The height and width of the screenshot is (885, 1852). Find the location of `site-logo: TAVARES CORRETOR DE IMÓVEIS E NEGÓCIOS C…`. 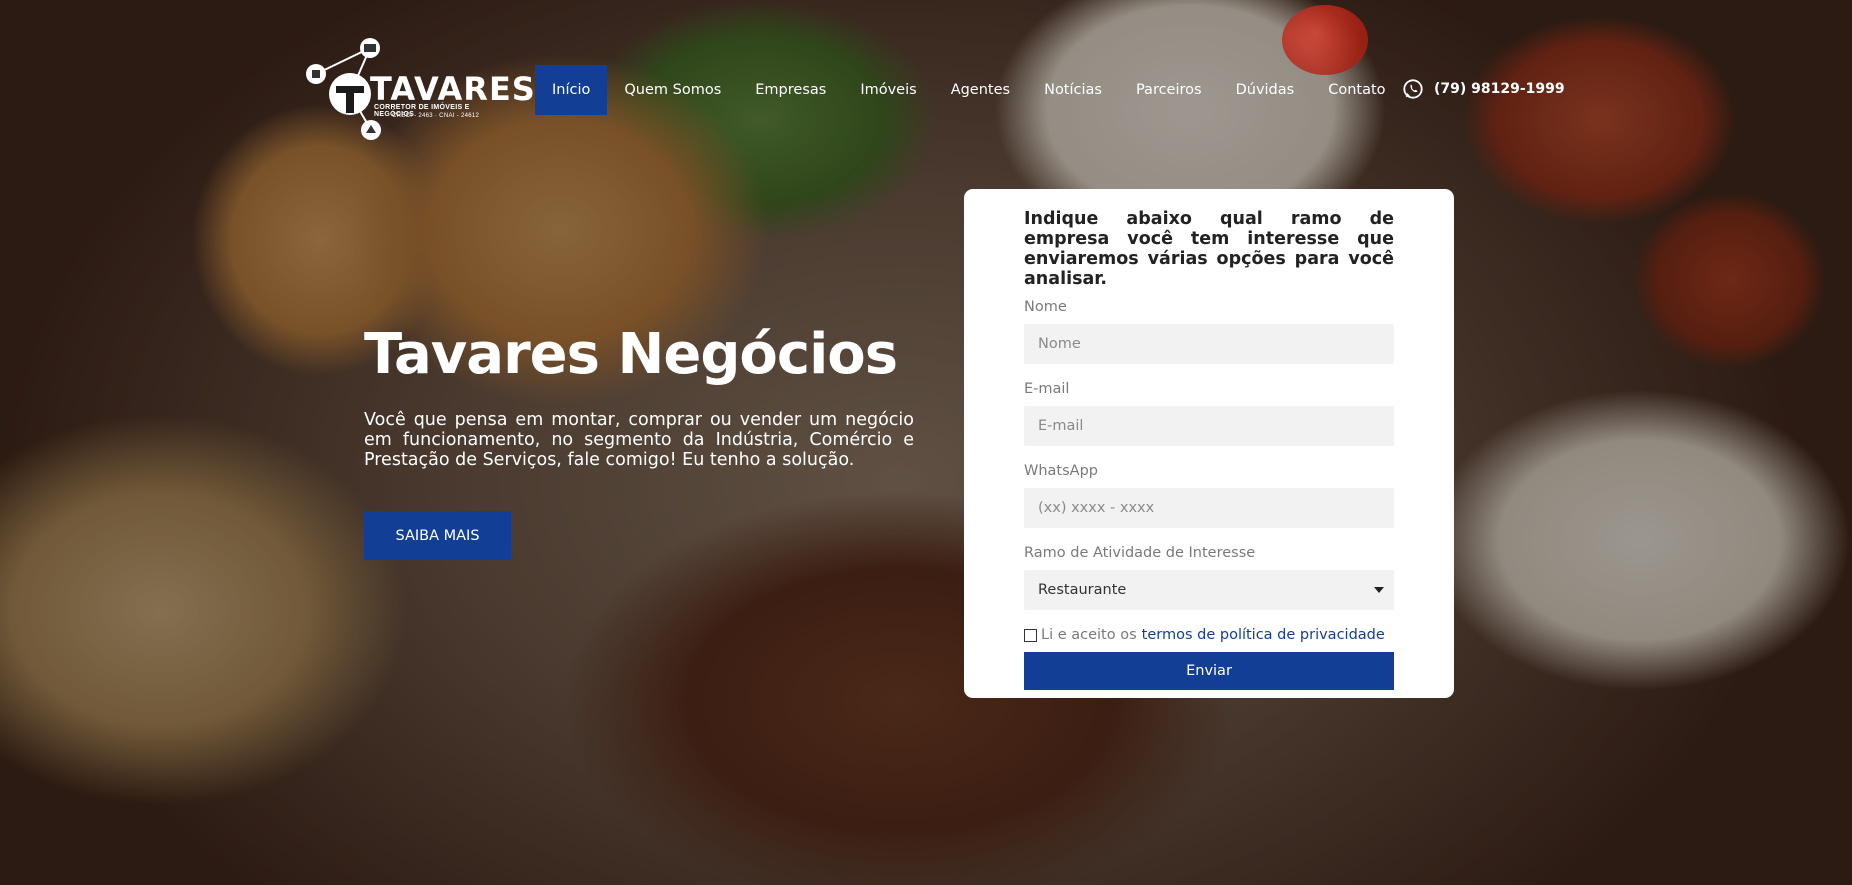

site-logo: TAVARES CORRETOR DE IMÓVEIS E NEGÓCIOS C… is located at coordinates (417, 89).